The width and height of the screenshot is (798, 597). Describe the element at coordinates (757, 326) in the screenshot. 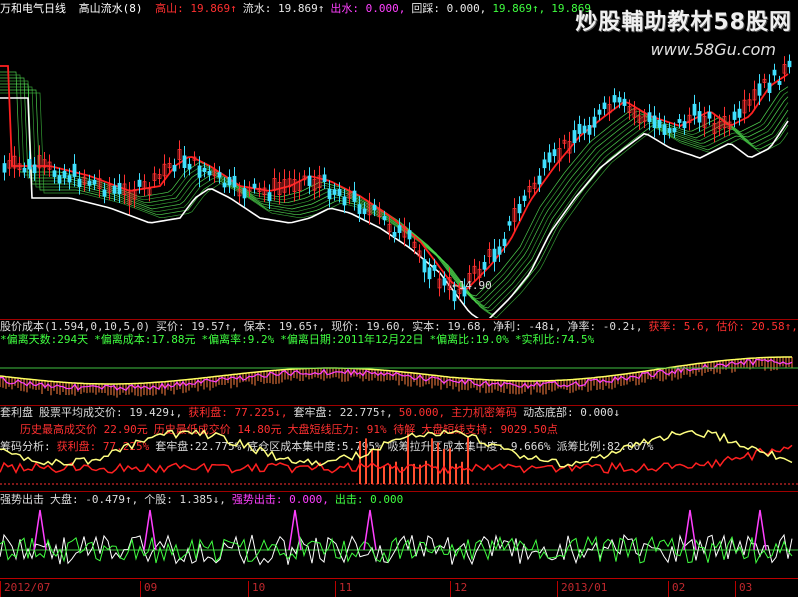

I see `cost-value-8: 估价: 20.58↑,` at that location.